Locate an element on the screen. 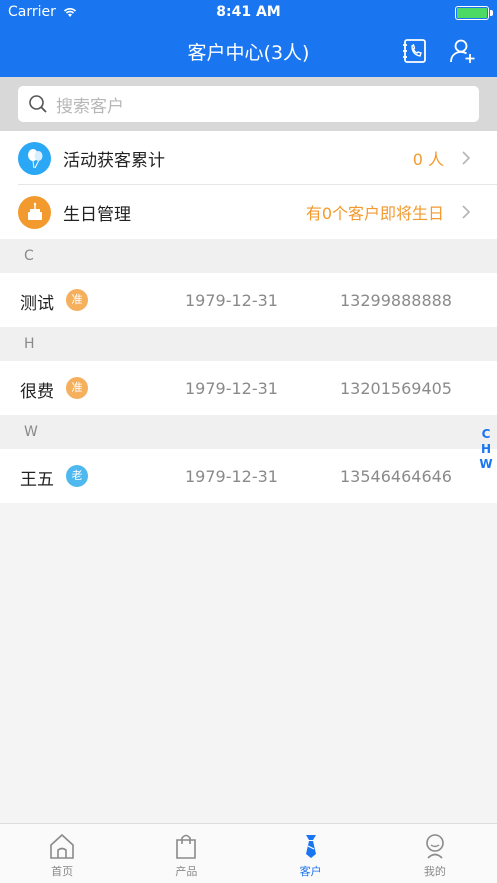 This screenshot has width=497, height=883. tab-mine: 我的 is located at coordinates (435, 853).